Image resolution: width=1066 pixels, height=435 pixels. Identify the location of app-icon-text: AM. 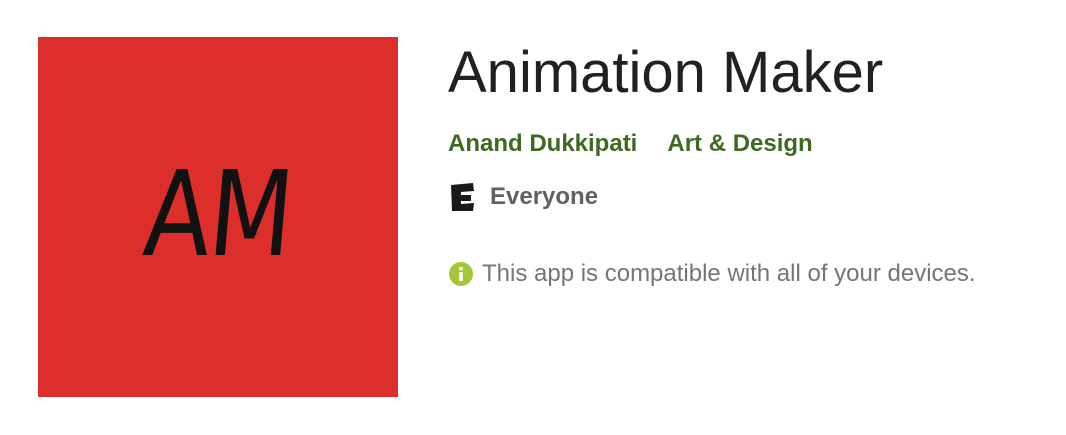
(218, 214).